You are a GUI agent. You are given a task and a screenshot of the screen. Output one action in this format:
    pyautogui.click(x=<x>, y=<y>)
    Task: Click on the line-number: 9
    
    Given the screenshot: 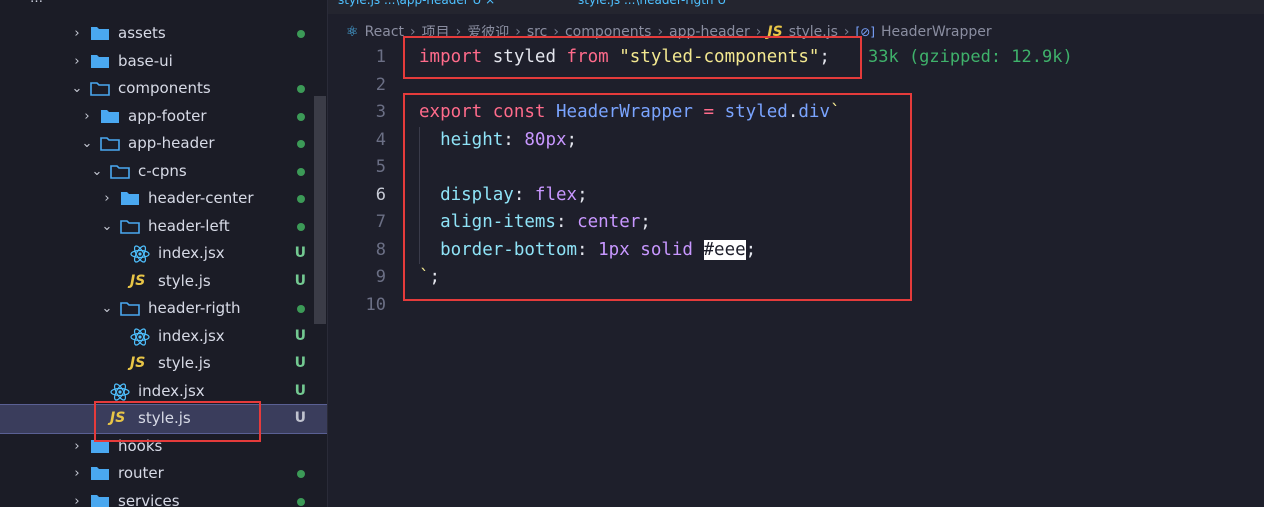 What is the action you would take?
    pyautogui.click(x=380, y=277)
    